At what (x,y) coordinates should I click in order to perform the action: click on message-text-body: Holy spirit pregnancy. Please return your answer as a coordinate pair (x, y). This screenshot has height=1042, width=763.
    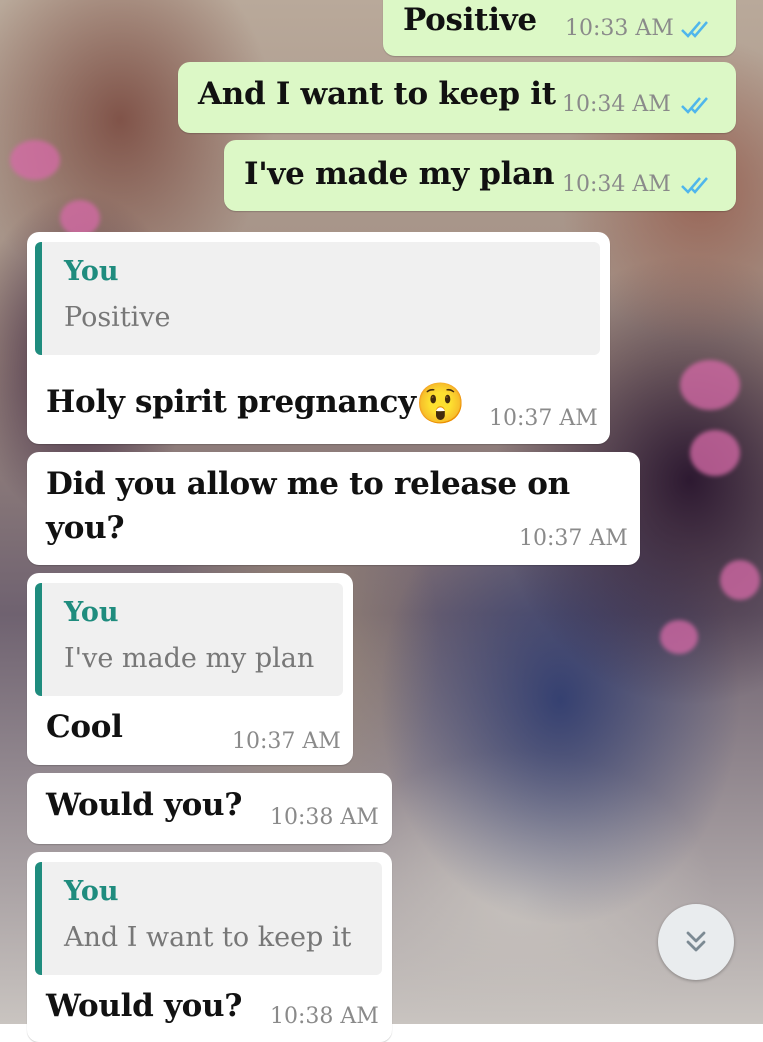
    Looking at the image, I should click on (231, 402).